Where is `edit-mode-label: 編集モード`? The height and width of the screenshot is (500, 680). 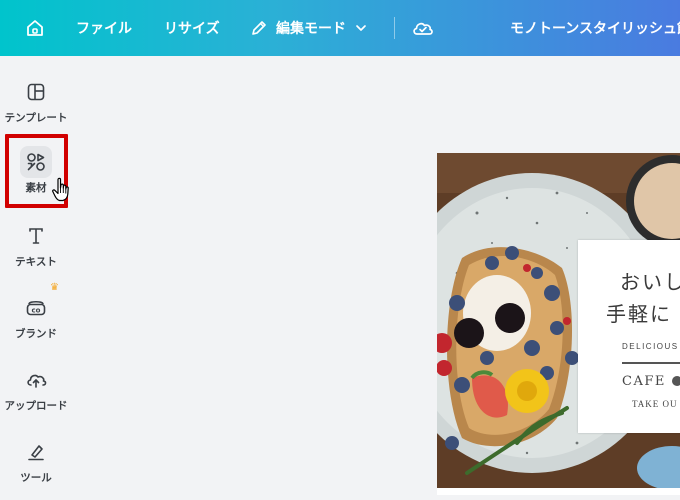 edit-mode-label: 編集モード is located at coordinates (311, 29).